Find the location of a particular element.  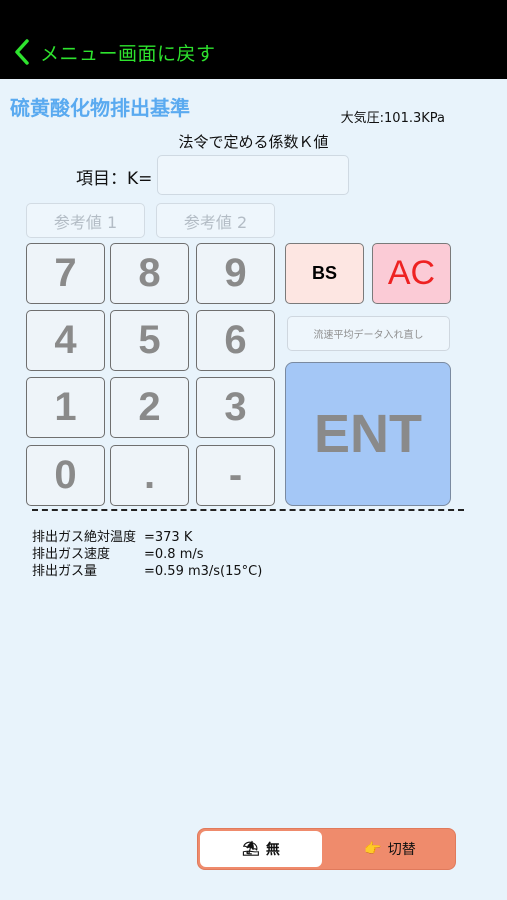

toggle-option-none: ⛱ 無 is located at coordinates (261, 849).